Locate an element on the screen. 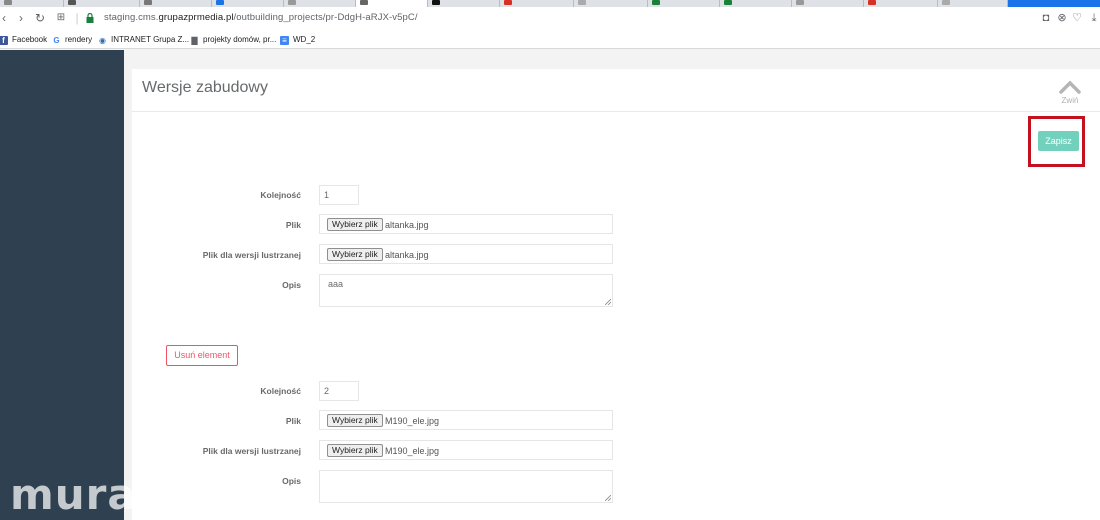  apps-icon: ⊞ is located at coordinates (61, 18).